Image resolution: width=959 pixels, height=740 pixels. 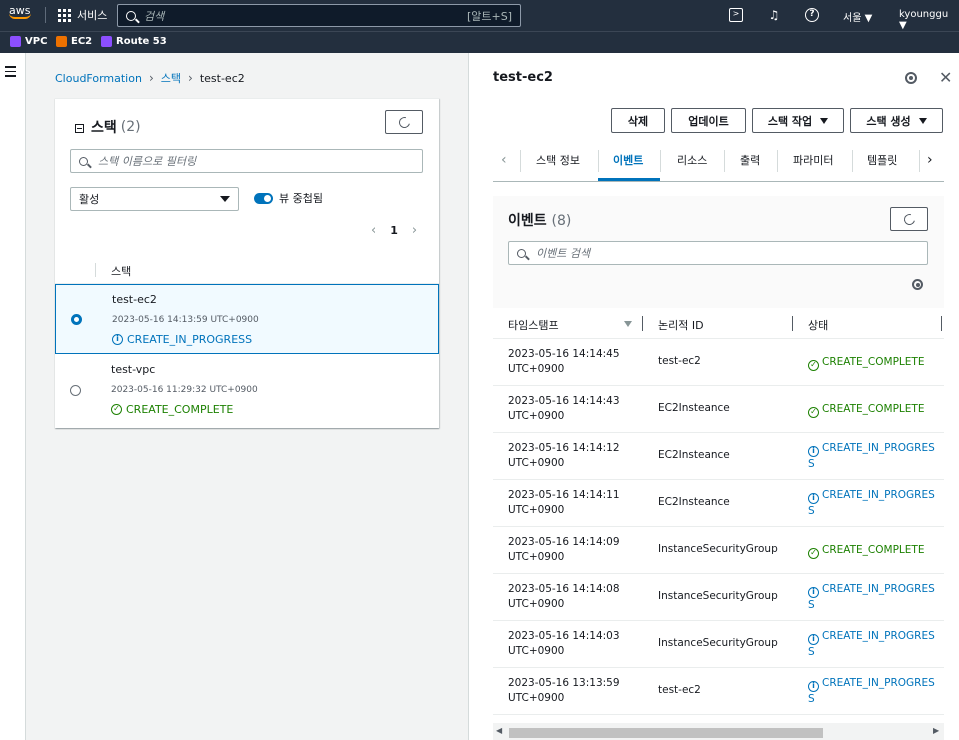 I want to click on stack-status: ✓ CREATE_COMPLETE, so click(x=172, y=409).